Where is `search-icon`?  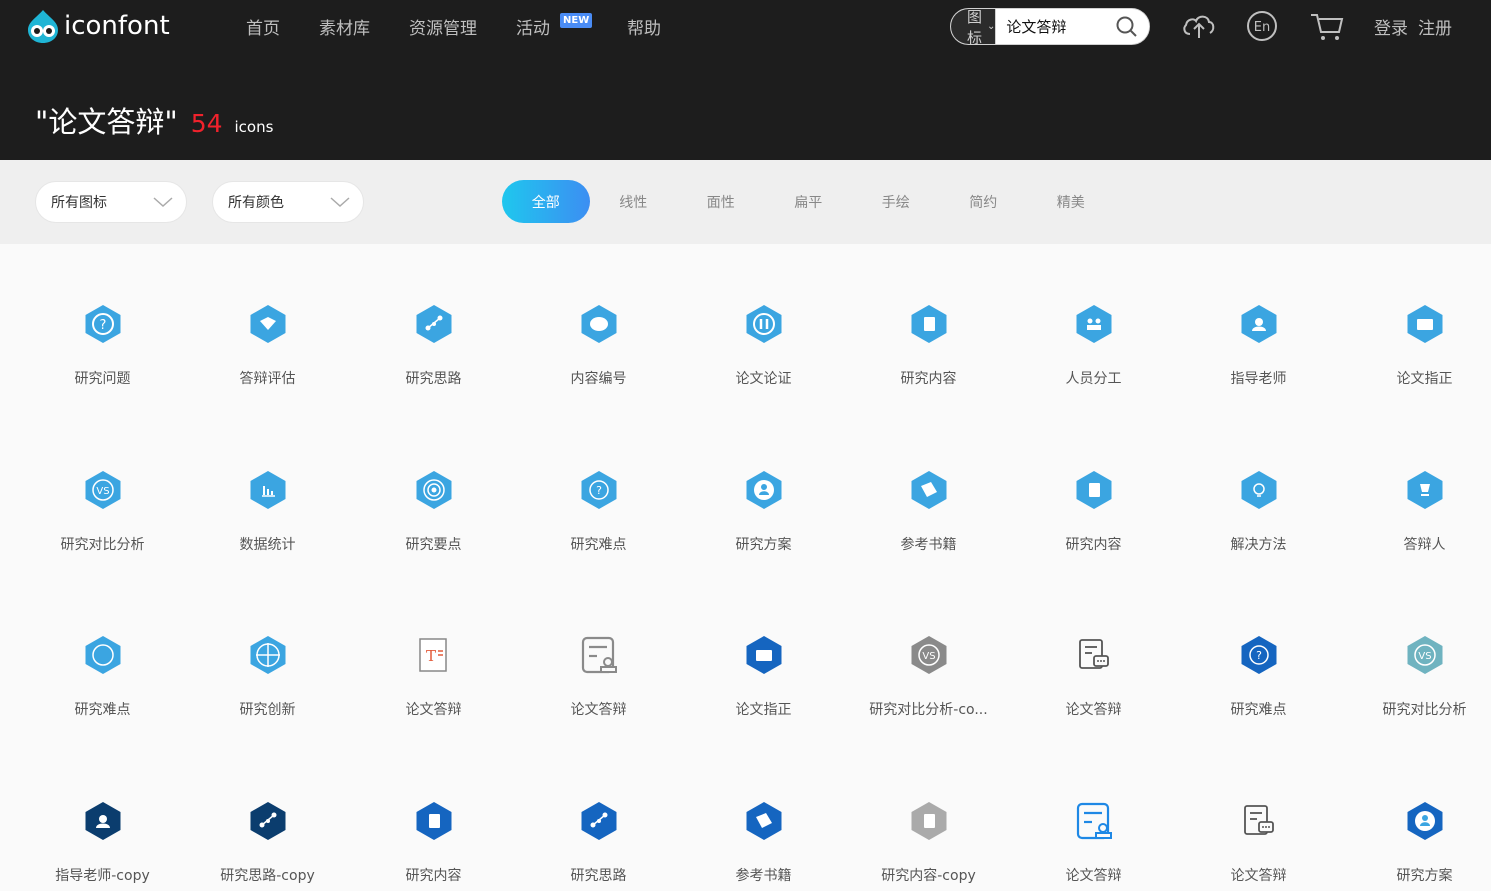 search-icon is located at coordinates (1127, 27).